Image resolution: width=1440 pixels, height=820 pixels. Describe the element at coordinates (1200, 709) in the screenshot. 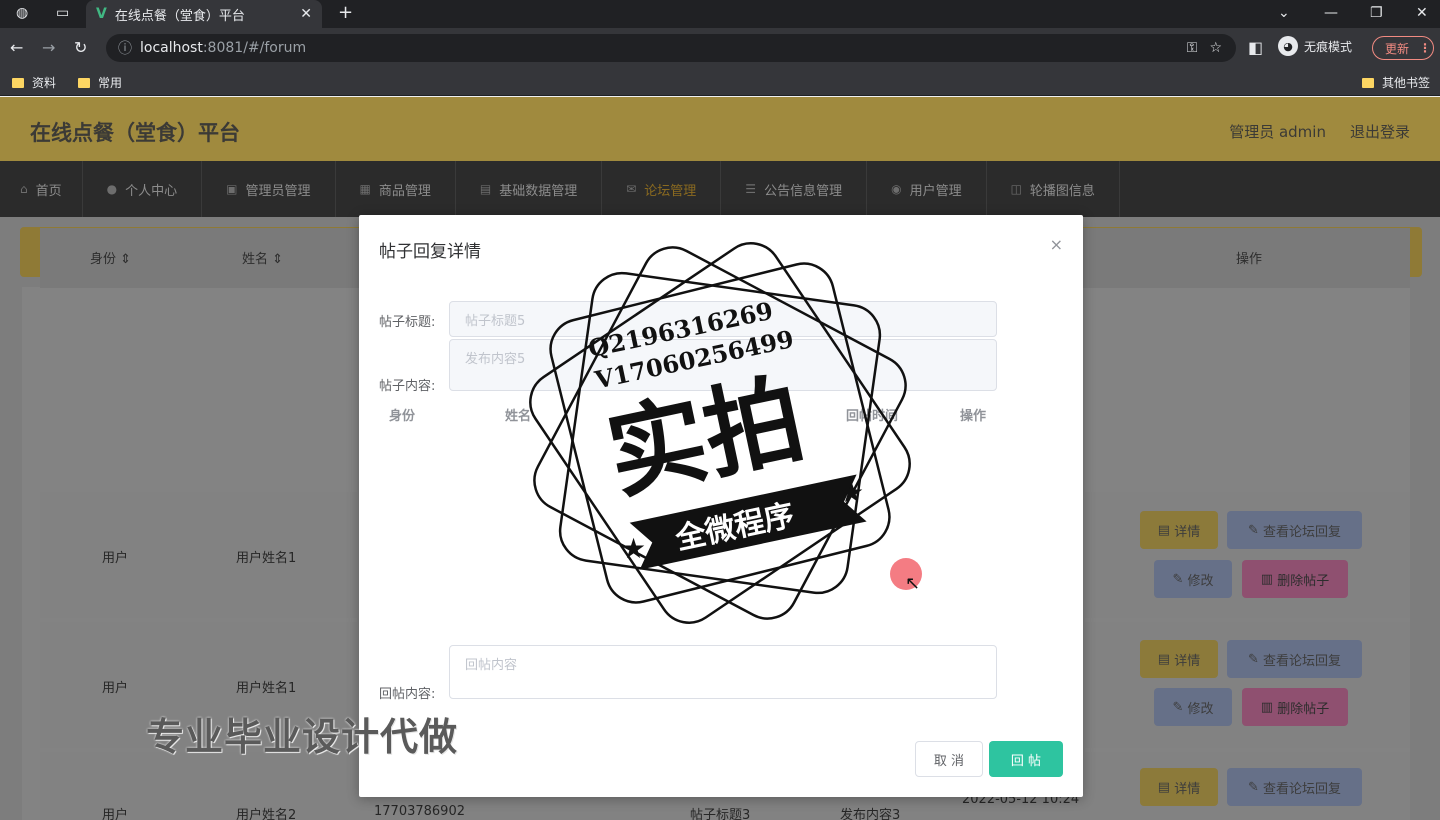

I see `button-label: 修改` at that location.